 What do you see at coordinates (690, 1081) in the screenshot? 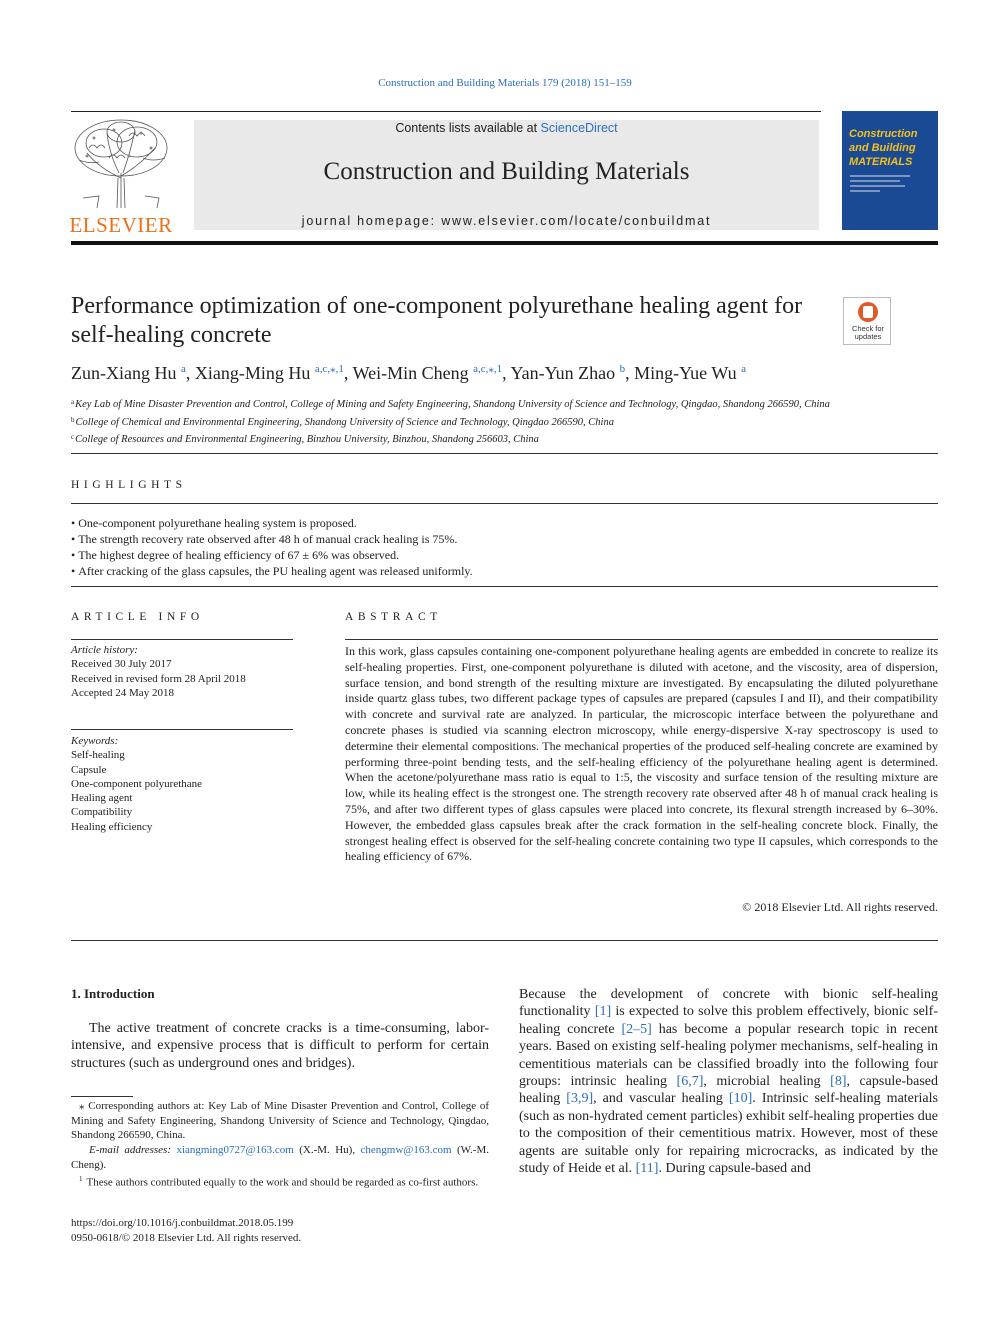
I see `citation-link: [6,7]` at bounding box center [690, 1081].